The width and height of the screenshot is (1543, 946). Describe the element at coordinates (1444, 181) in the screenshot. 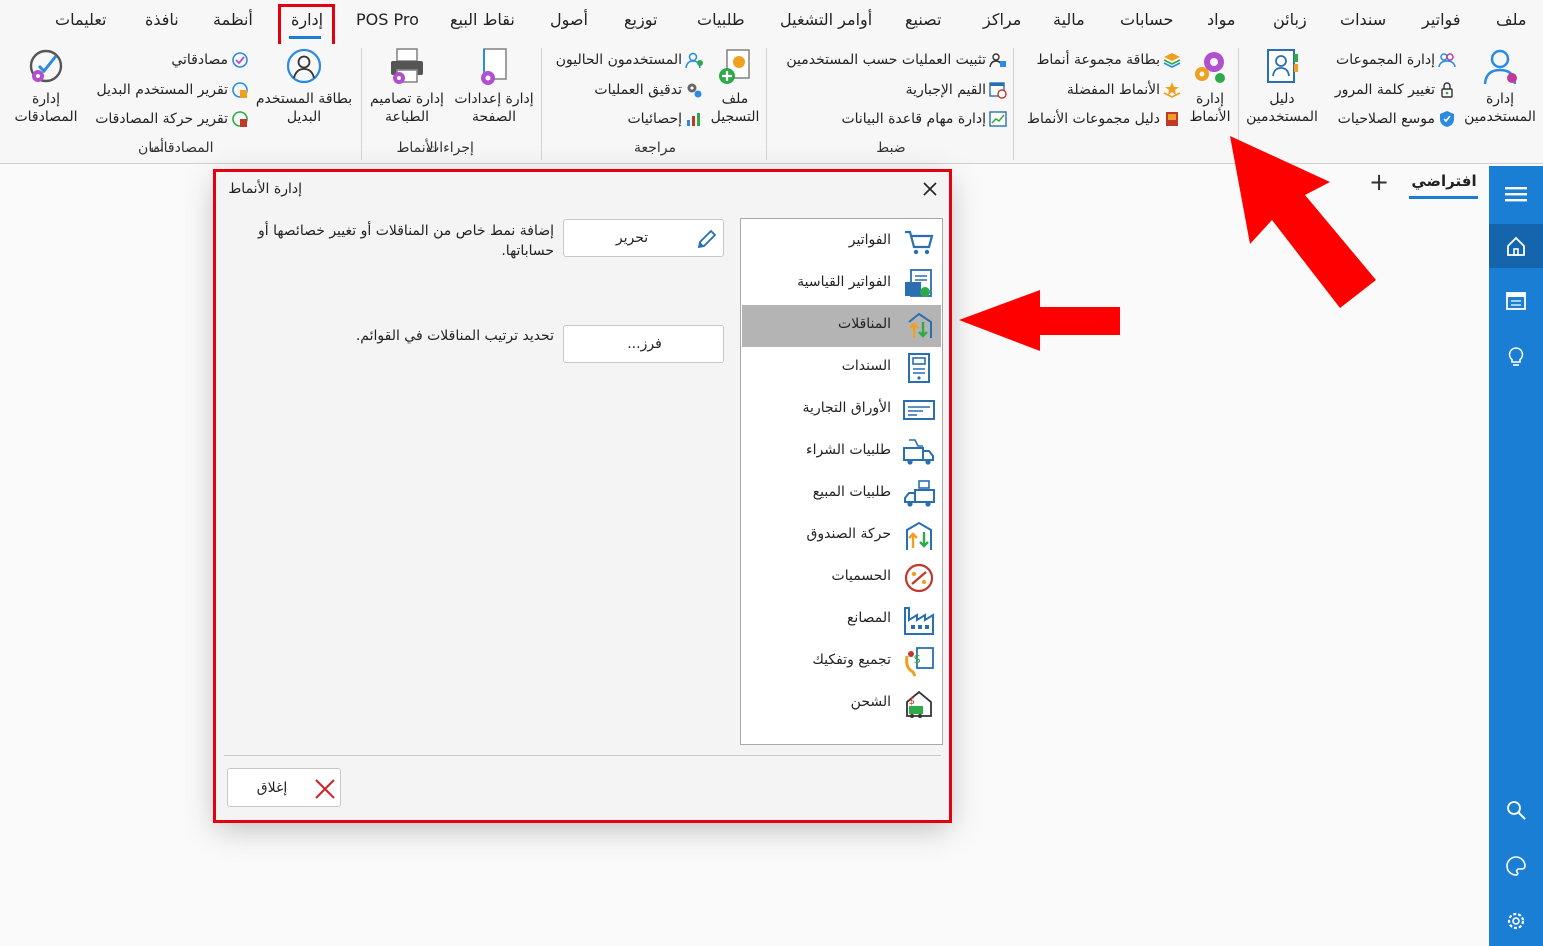

I see `tab-default: افتراضي` at that location.